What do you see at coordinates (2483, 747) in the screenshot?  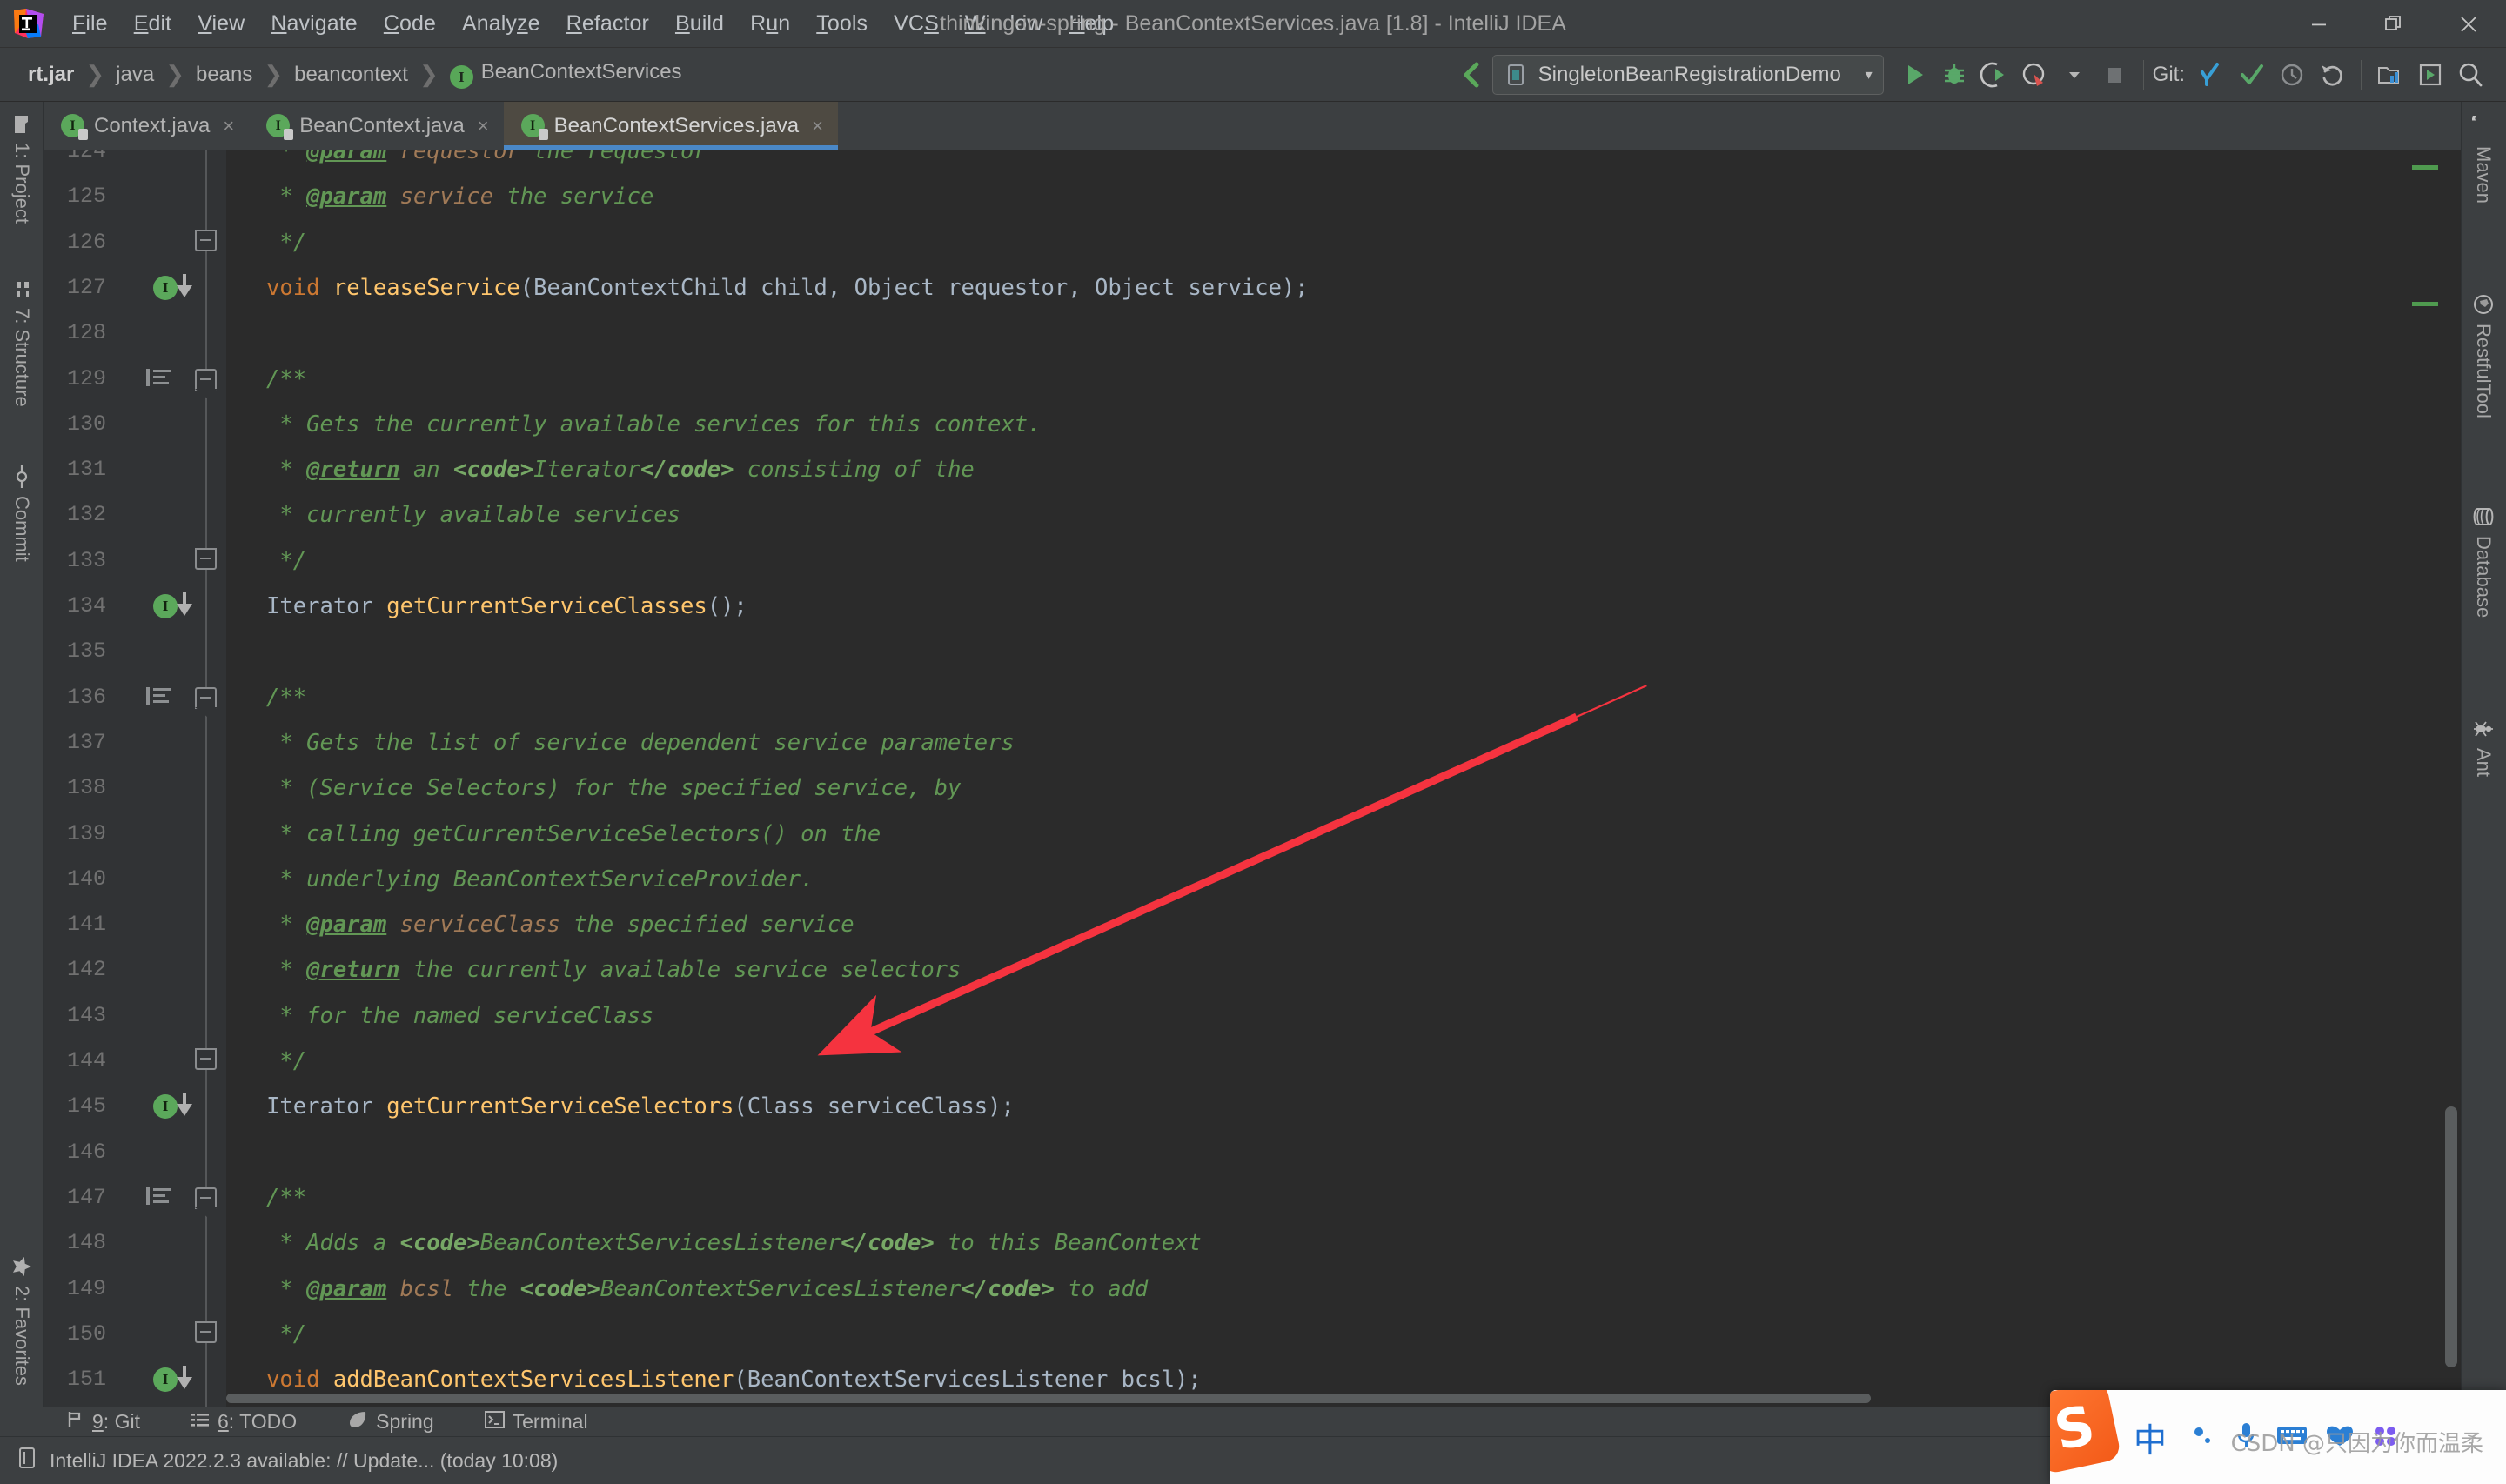 I see `sidebar-item-ant: Ant` at bounding box center [2483, 747].